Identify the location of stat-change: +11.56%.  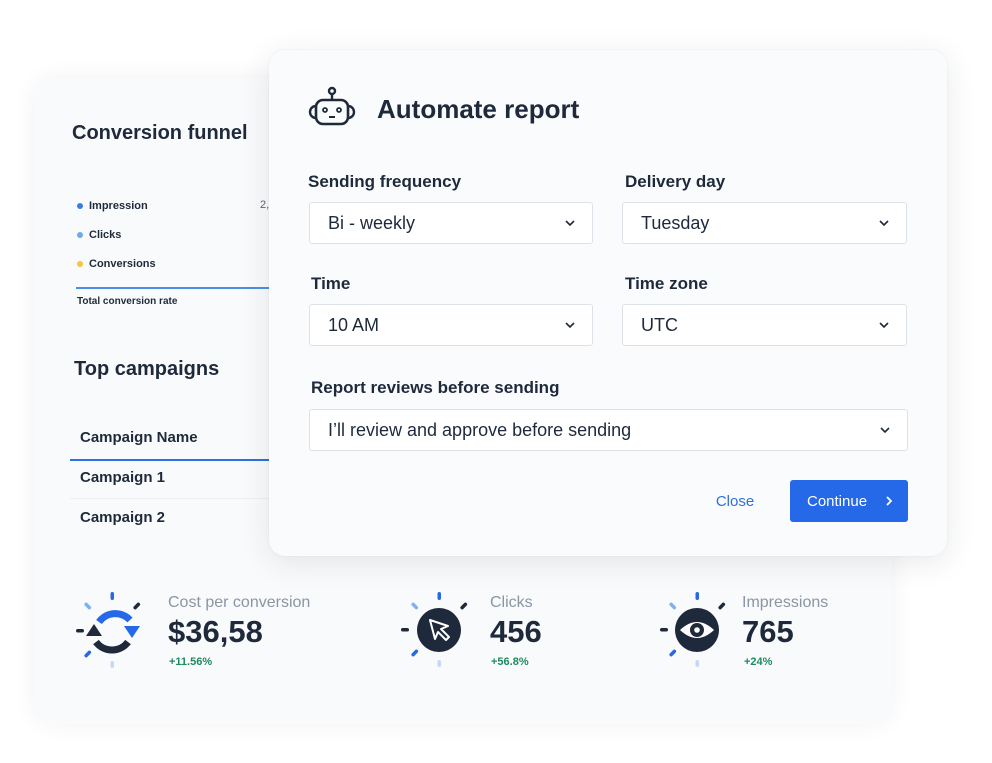
(191, 662).